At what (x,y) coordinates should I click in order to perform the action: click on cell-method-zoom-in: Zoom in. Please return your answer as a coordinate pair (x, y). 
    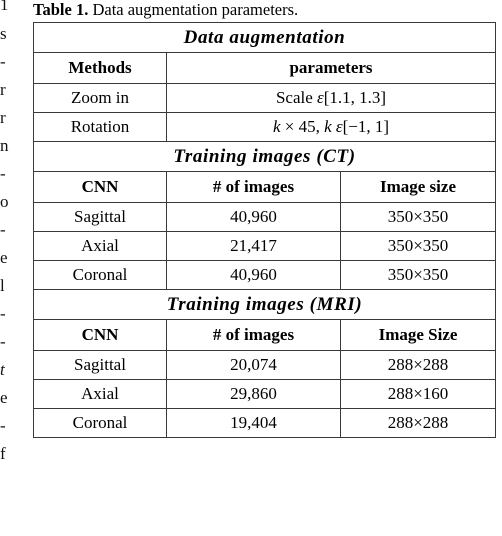
    Looking at the image, I should click on (100, 98).